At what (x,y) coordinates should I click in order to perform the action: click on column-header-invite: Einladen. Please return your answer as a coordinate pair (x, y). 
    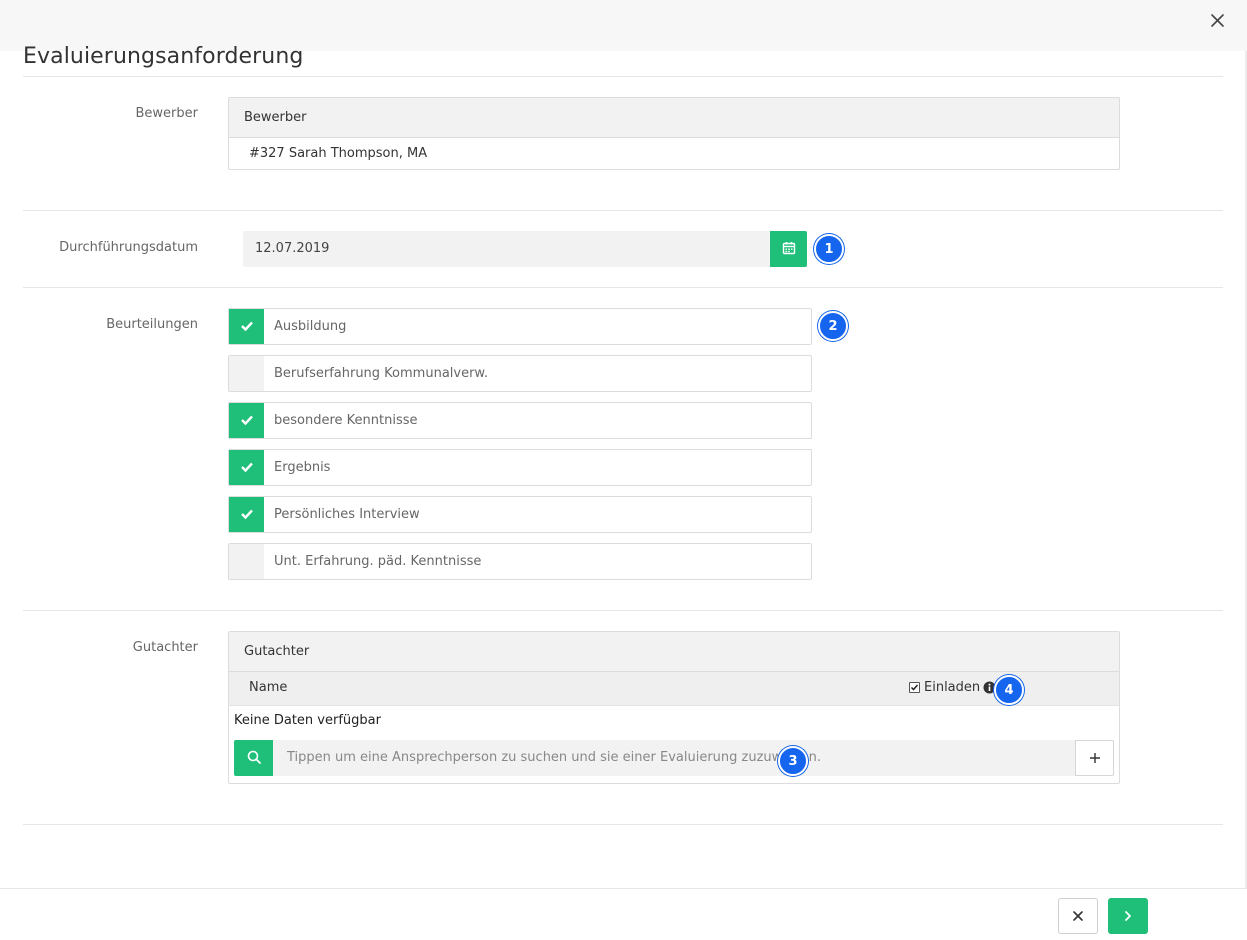
    Looking at the image, I should click on (952, 687).